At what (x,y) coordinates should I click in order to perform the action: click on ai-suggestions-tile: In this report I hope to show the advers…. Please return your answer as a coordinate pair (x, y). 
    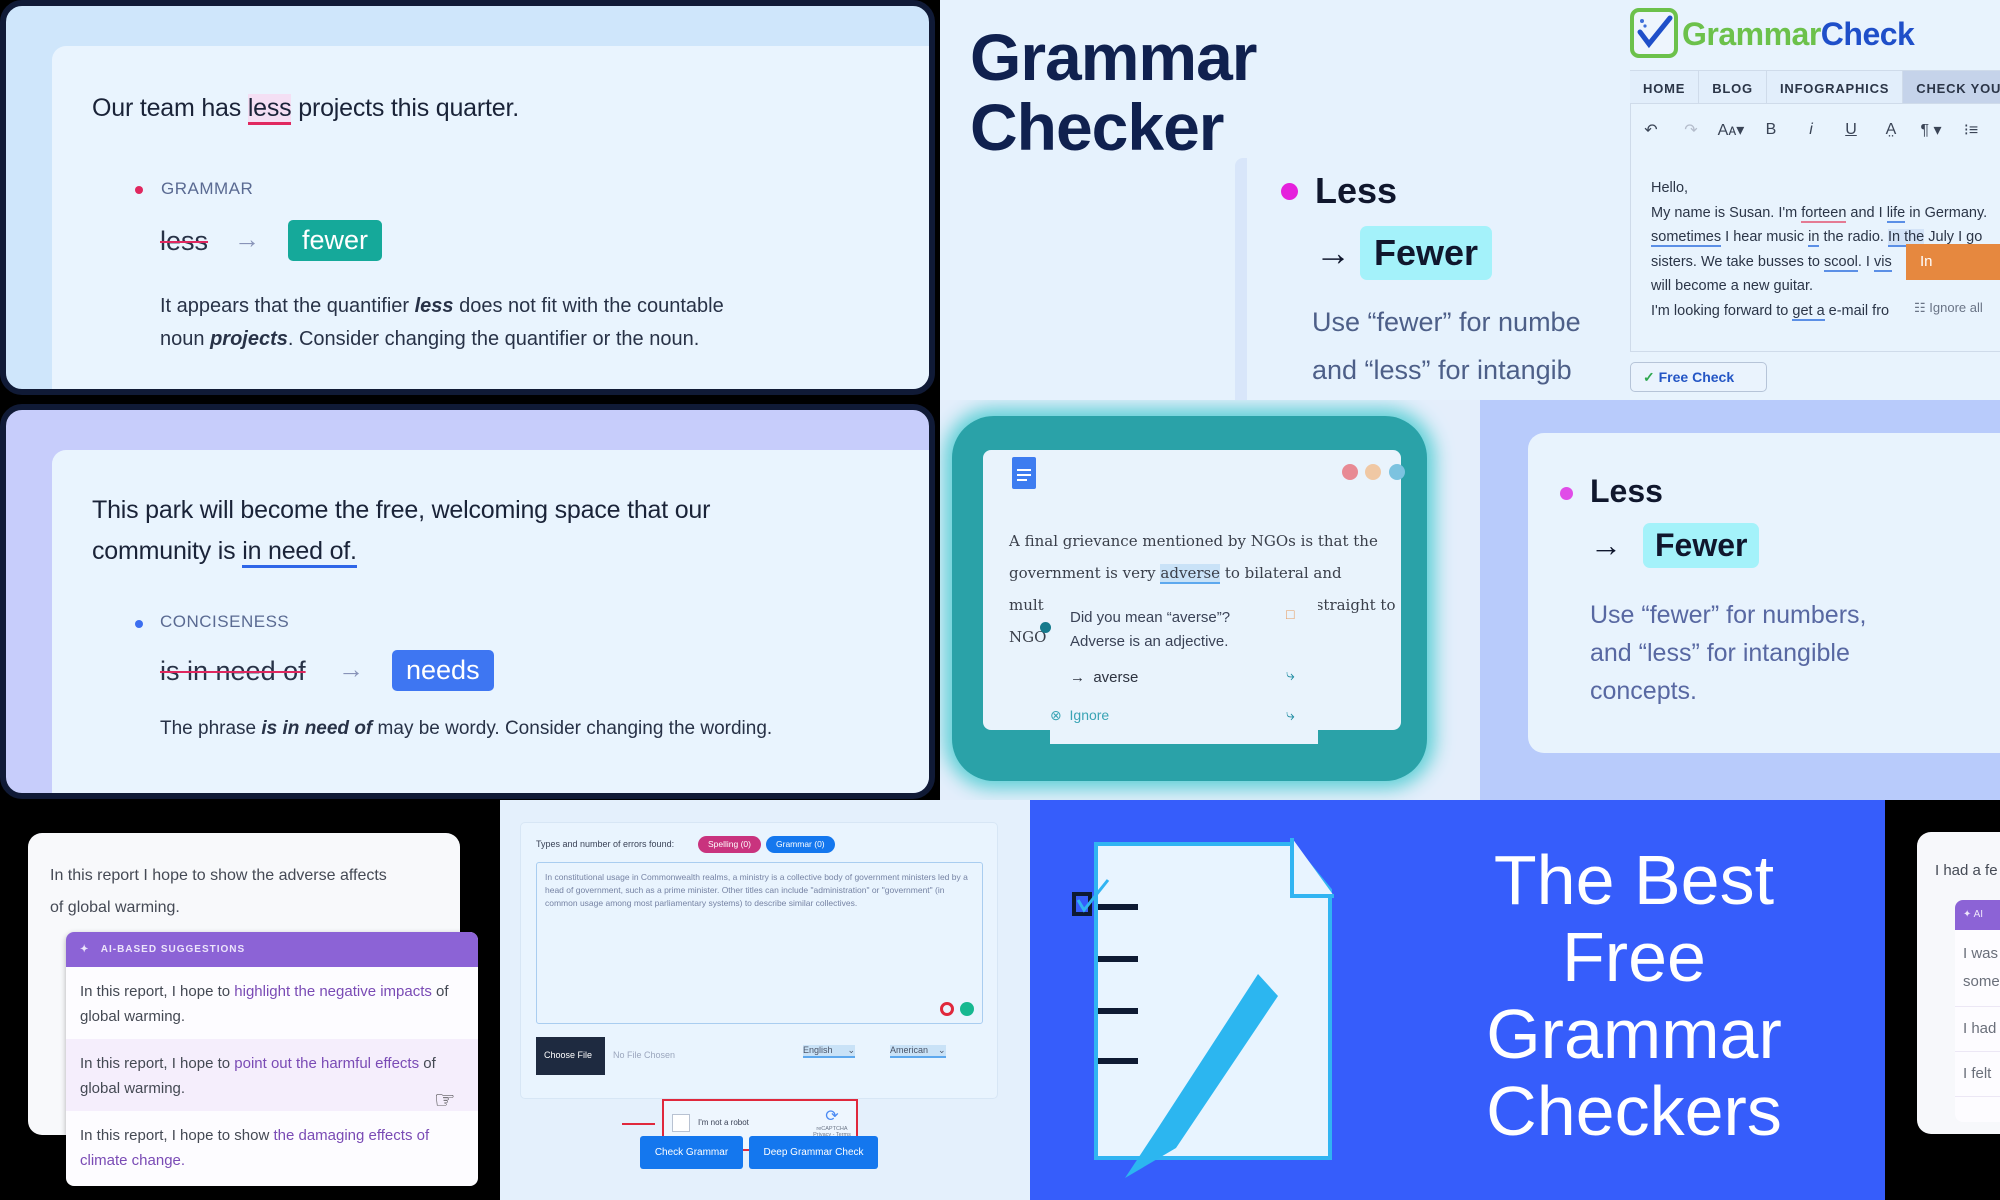
    Looking at the image, I should click on (250, 1000).